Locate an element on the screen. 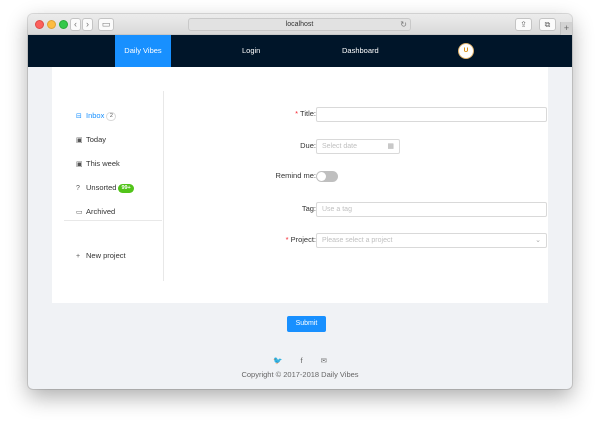 The height and width of the screenshot is (429, 600). sidebar-item-unsorted: ? Unsorted 99+ is located at coordinates (105, 188).